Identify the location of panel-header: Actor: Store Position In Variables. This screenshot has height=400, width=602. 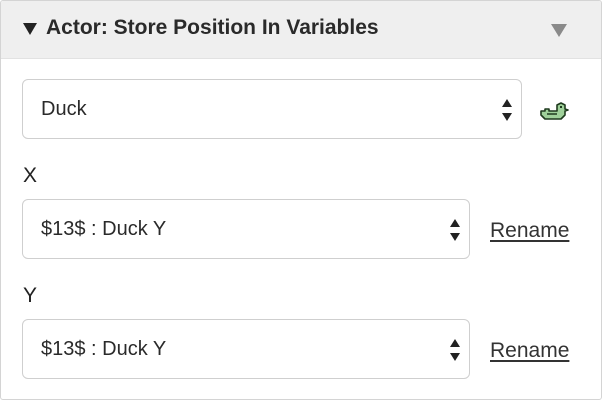
(301, 30).